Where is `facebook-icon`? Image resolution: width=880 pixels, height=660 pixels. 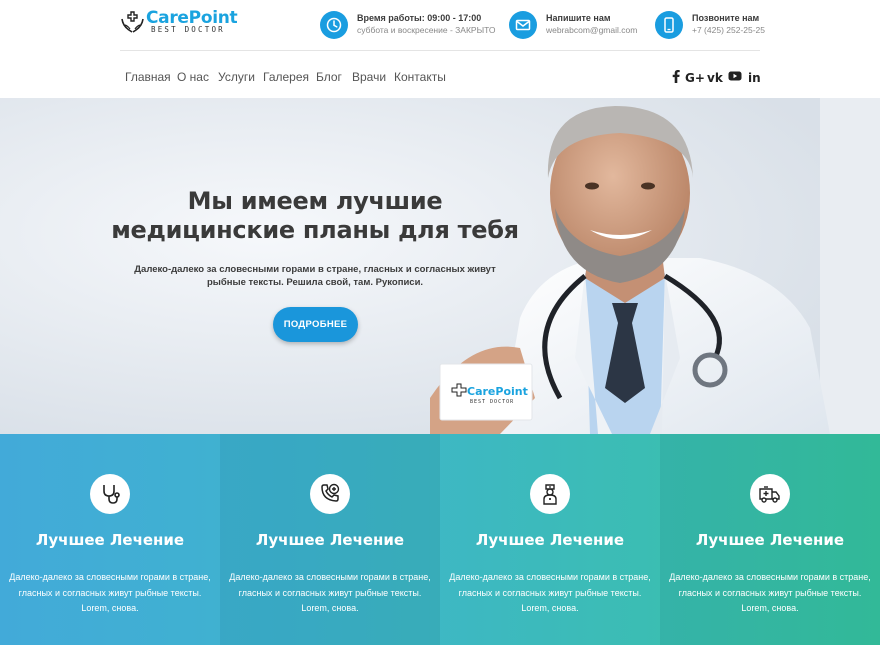 facebook-icon is located at coordinates (676, 76).